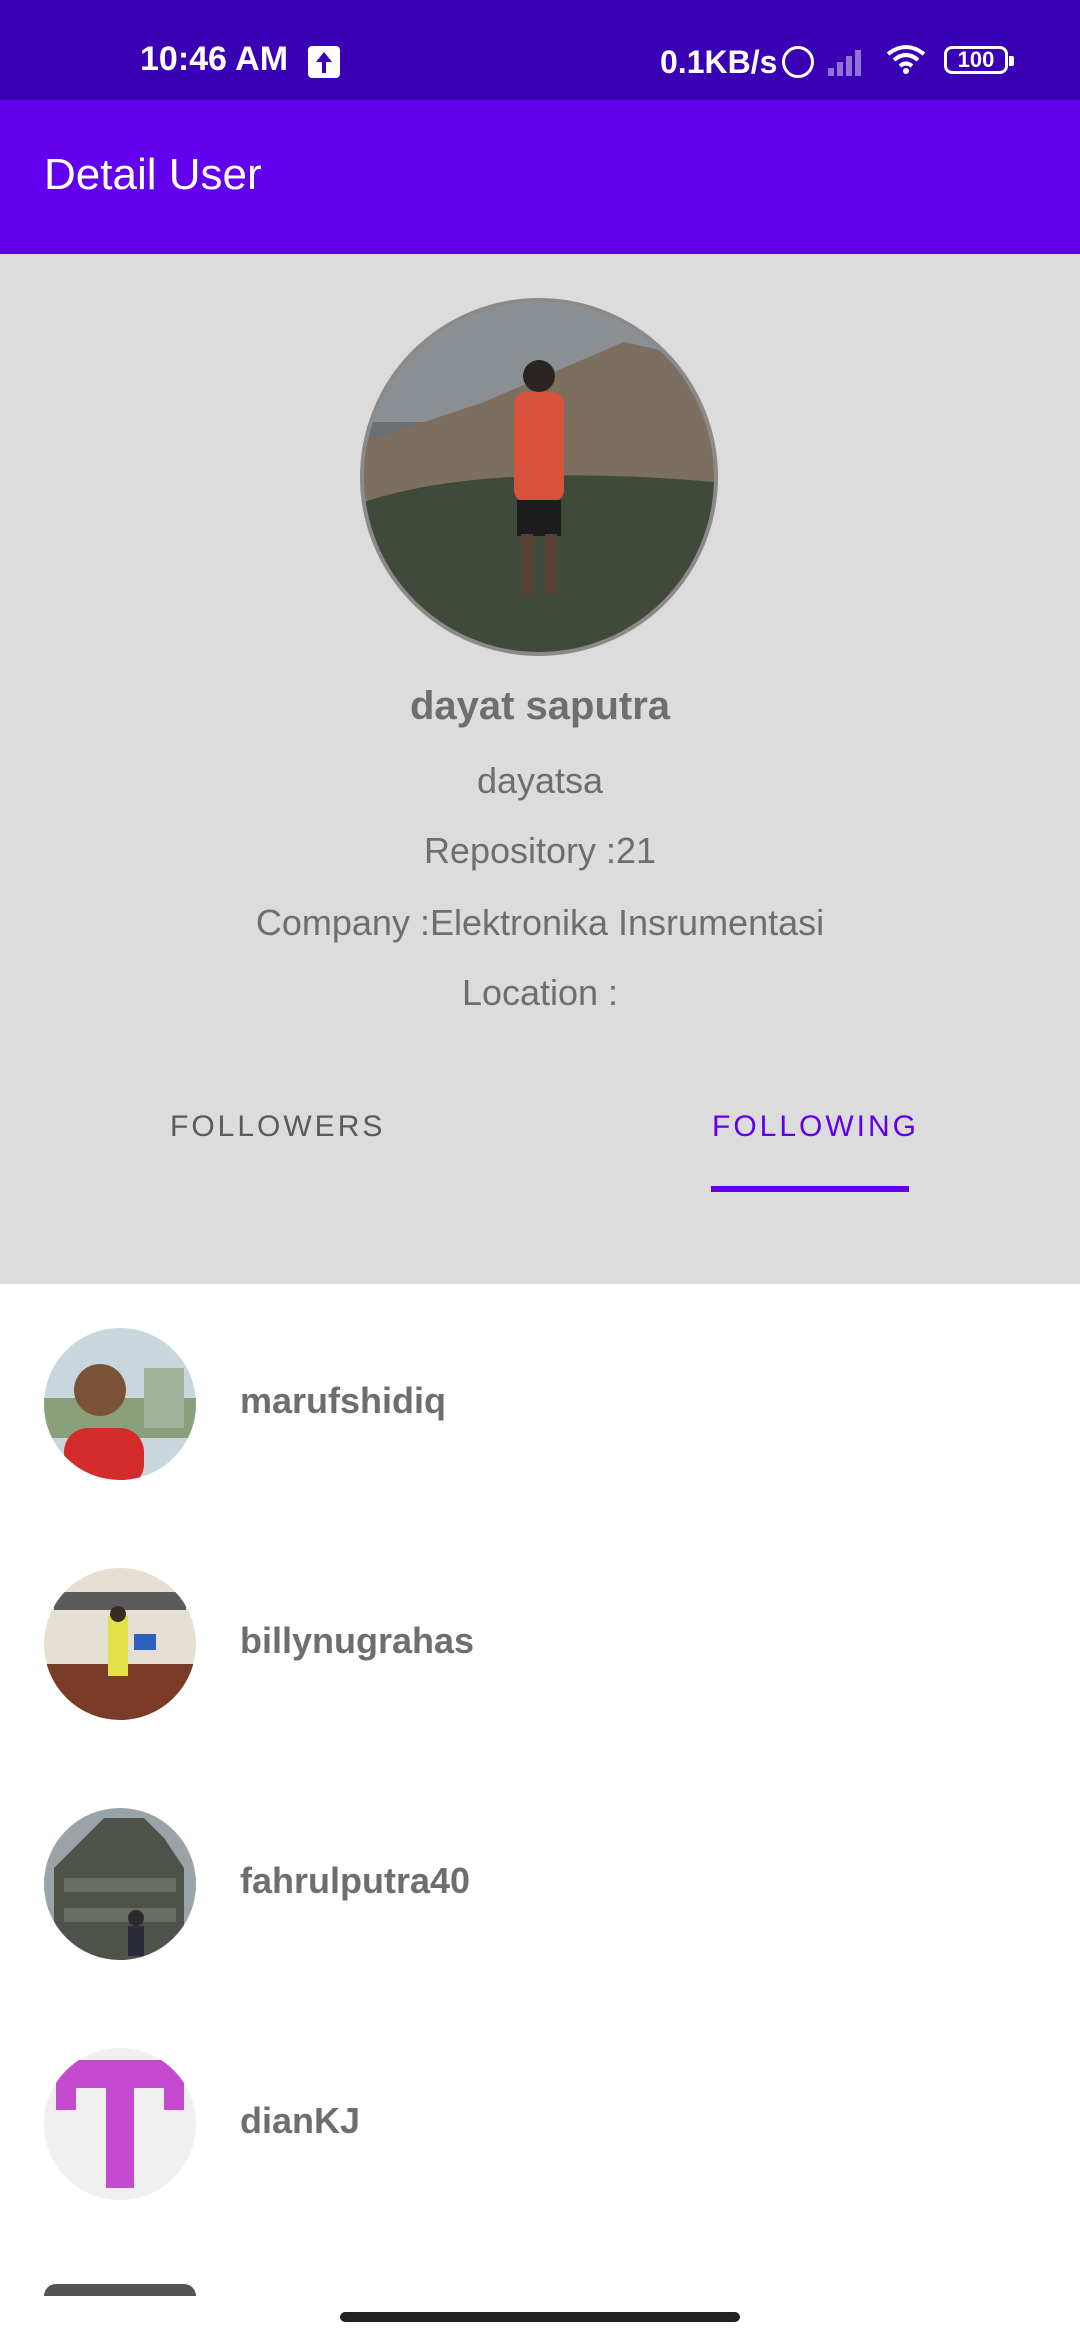 This screenshot has width=1080, height=2340. I want to click on list-item: dianKJ, so click(540, 2124).